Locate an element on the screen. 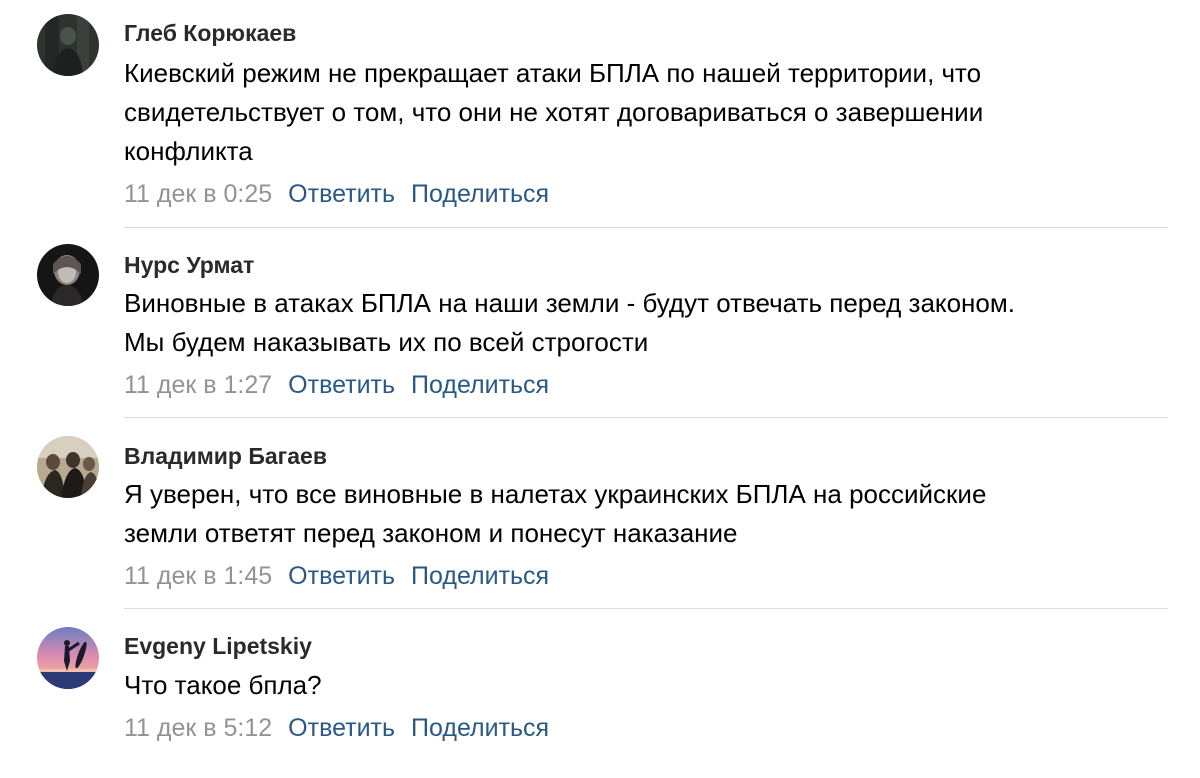  user-avatar-group-photo-icon is located at coordinates (68, 467).